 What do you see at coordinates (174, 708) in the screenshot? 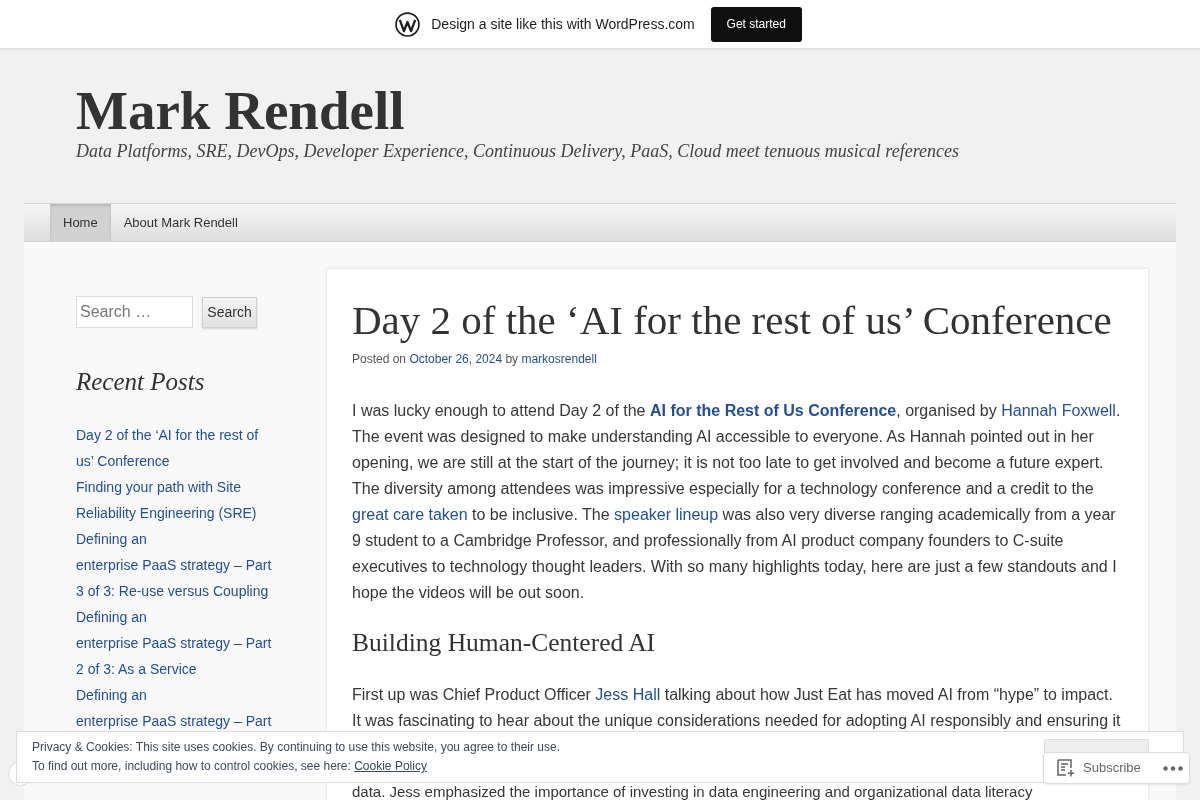
I see `recent-post-link: Defining an enterprise PaaS strategy – Part` at bounding box center [174, 708].